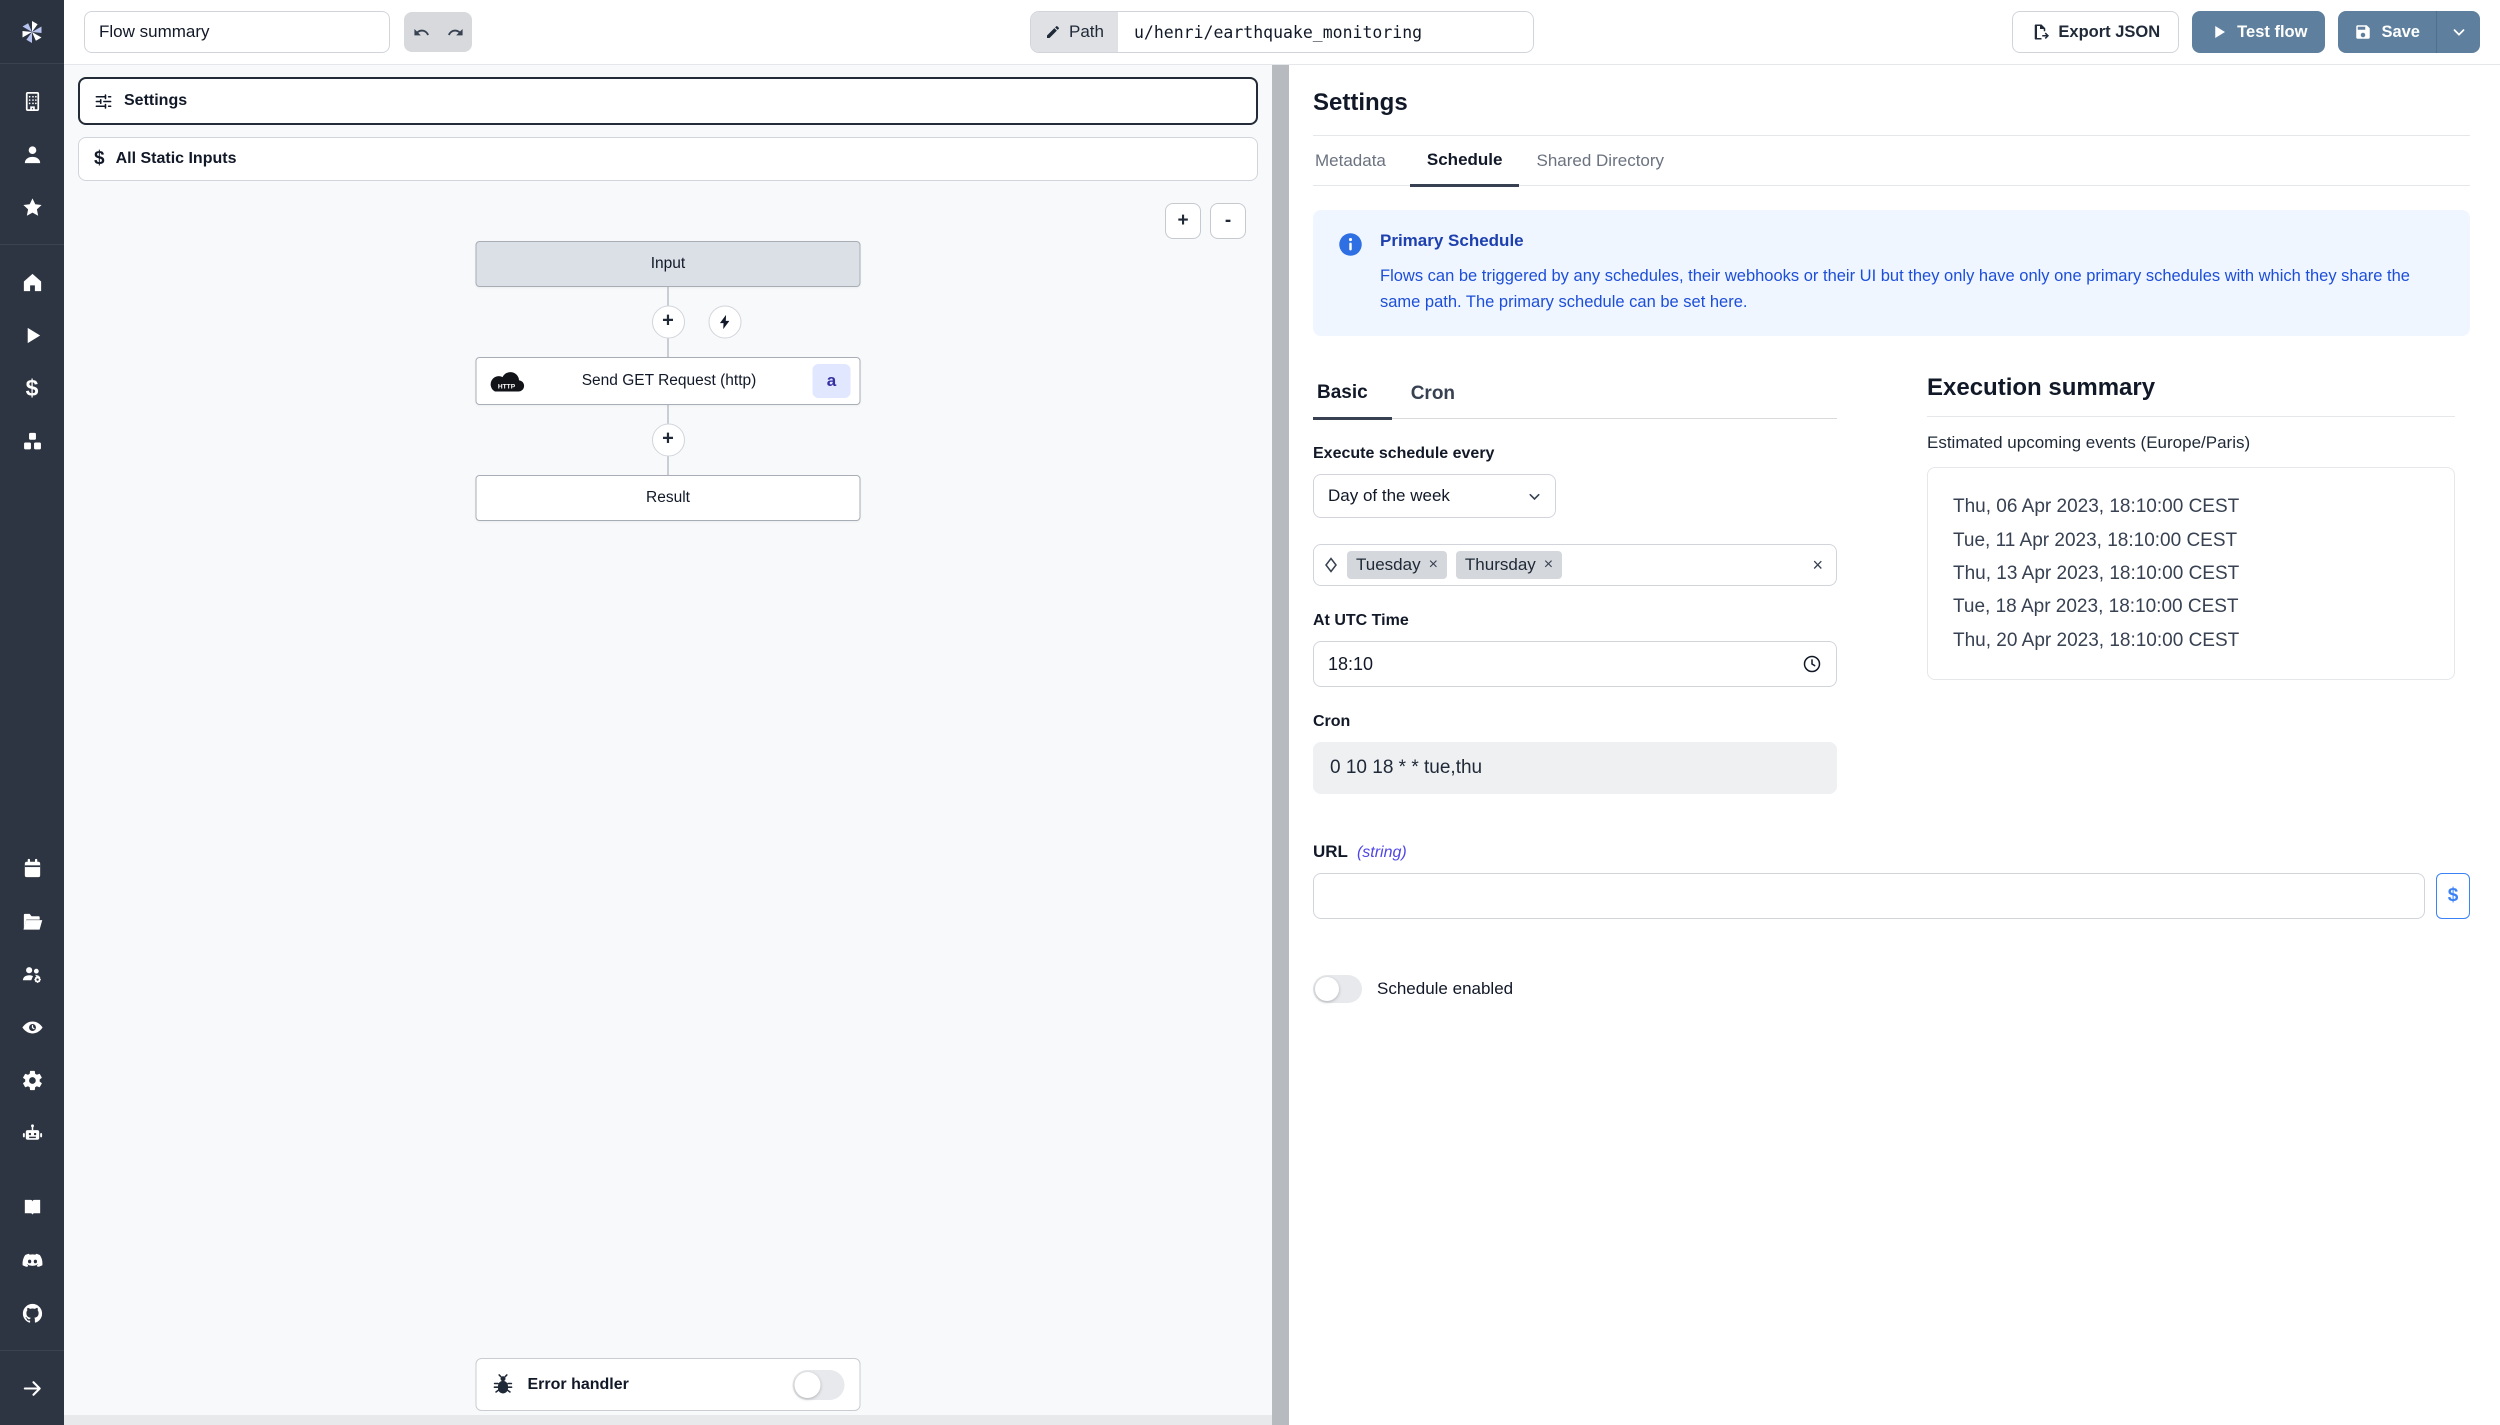  Describe the element at coordinates (32, 207) in the screenshot. I see `favorites-star-icon` at that location.